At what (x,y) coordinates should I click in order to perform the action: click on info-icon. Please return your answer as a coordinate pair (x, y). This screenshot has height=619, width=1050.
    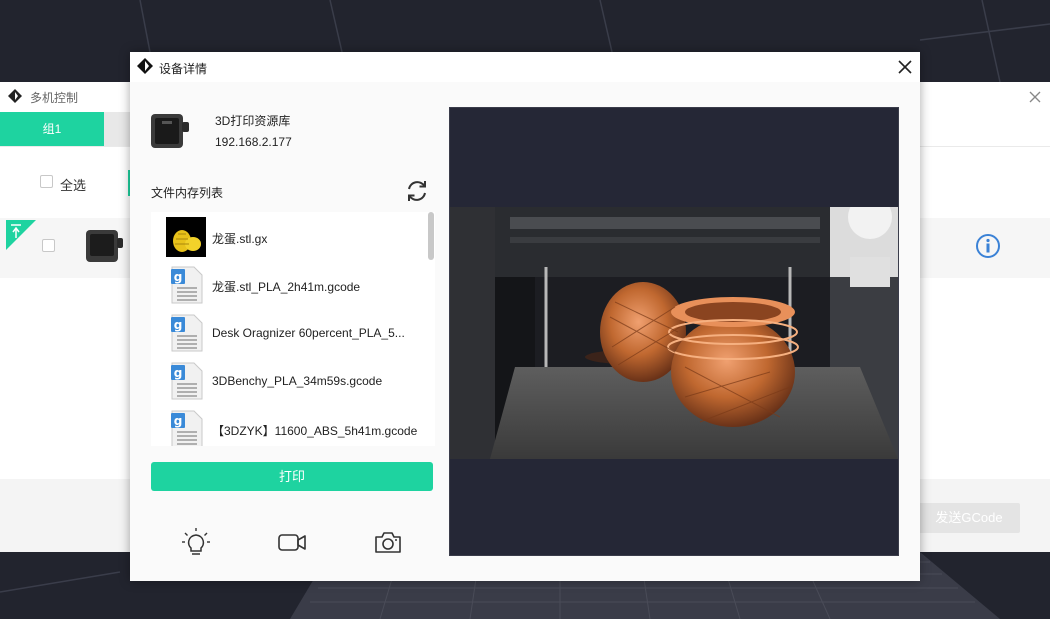
    Looking at the image, I should click on (988, 246).